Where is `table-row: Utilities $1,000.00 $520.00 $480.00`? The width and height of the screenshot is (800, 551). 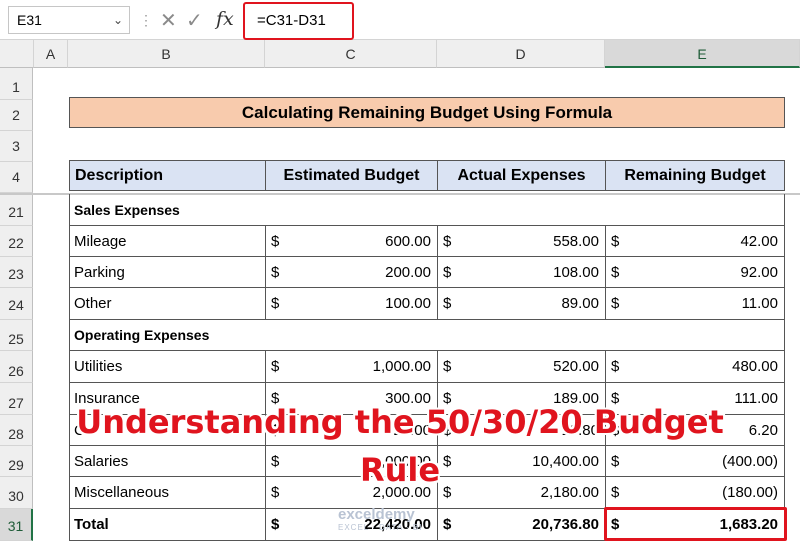 table-row: Utilities $1,000.00 $520.00 $480.00 is located at coordinates (427, 367).